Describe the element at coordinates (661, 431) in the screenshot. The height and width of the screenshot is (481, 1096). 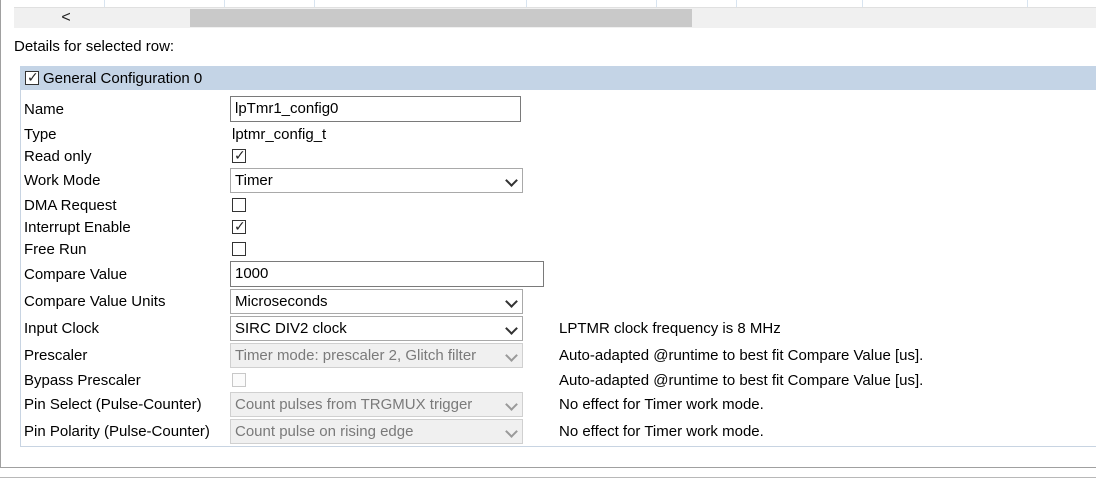
I see `pin-polarity-info: No effect for Timer work mode.` at that location.